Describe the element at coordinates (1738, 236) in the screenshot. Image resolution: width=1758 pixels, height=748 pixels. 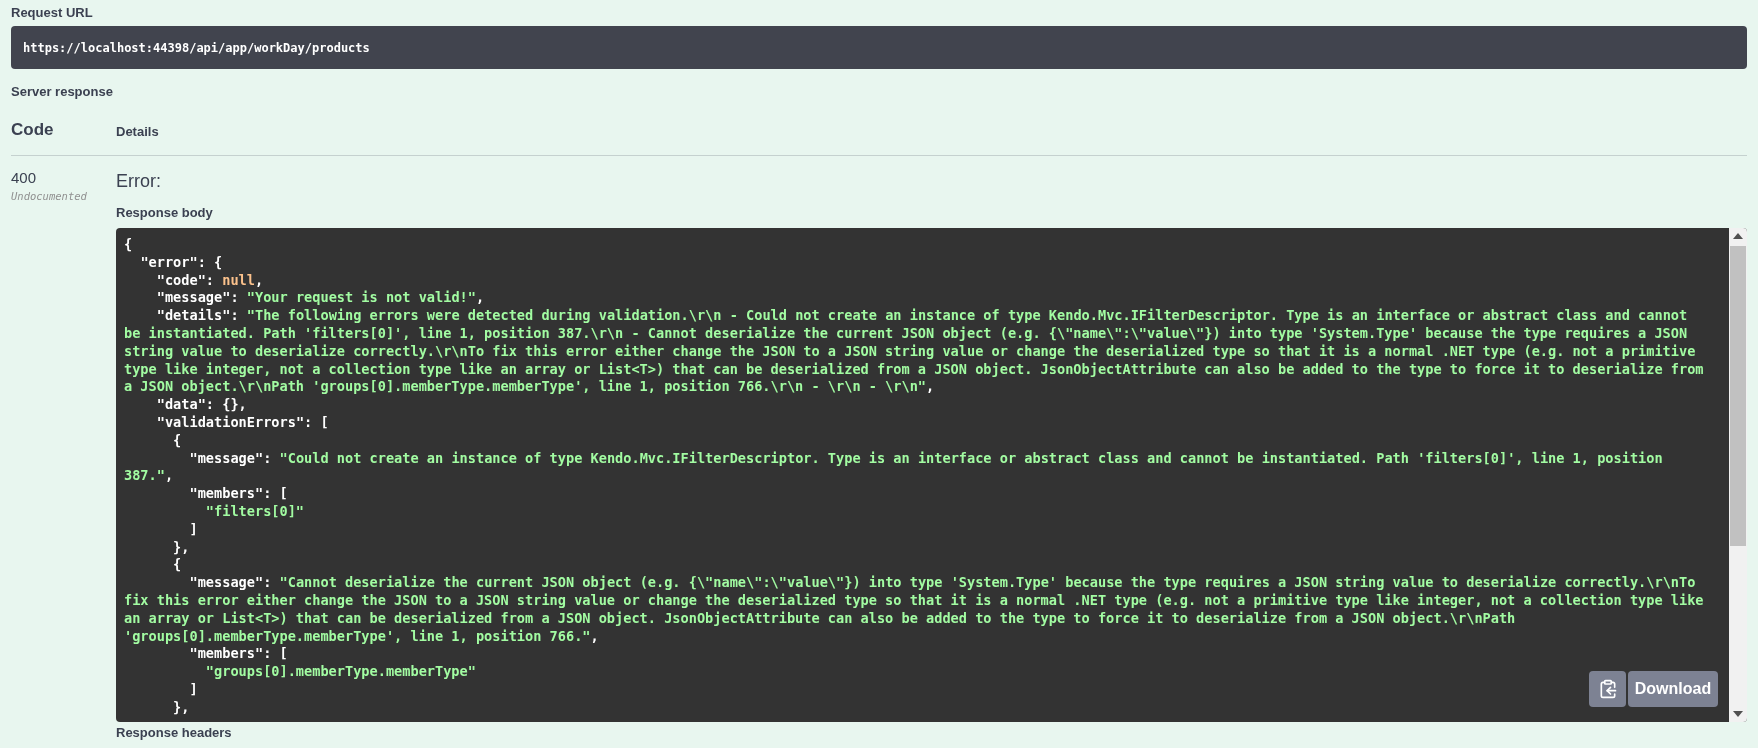
I see `arrow-up-icon` at that location.